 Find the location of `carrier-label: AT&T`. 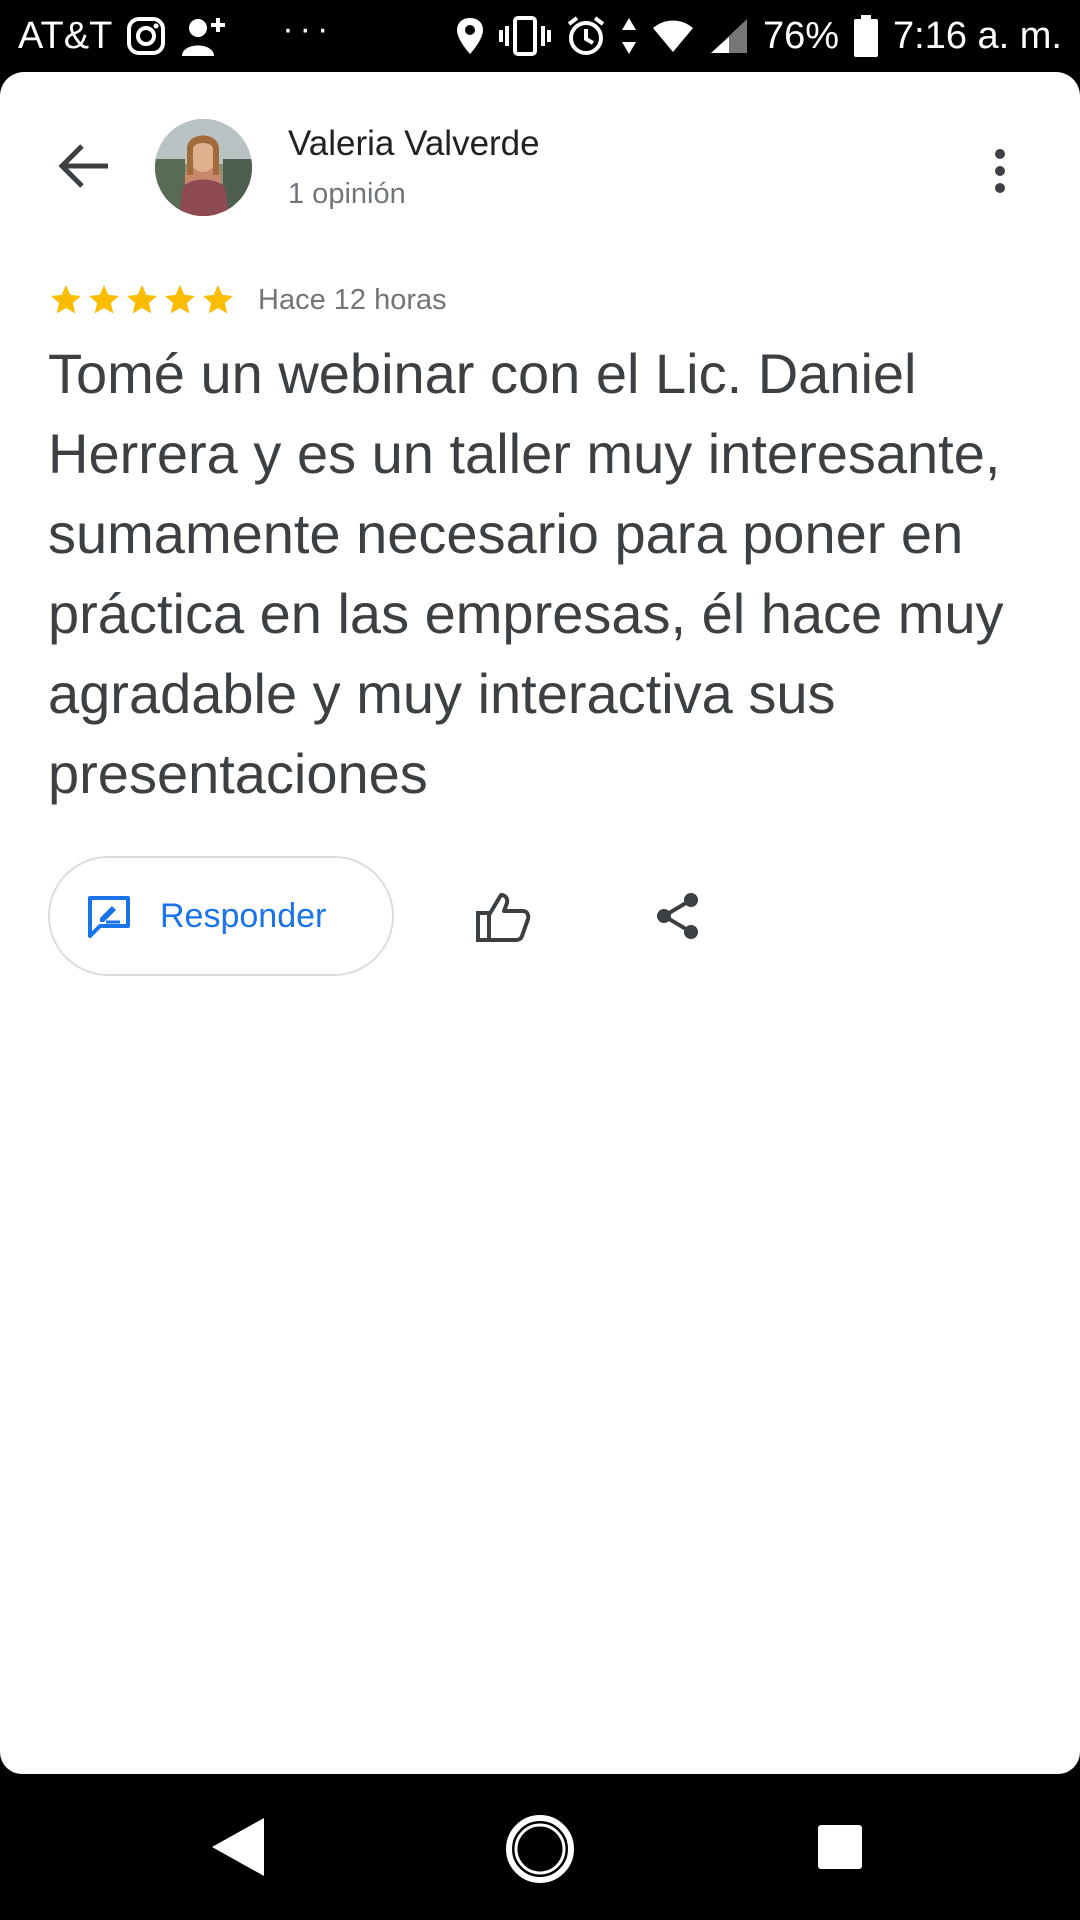

carrier-label: AT&T is located at coordinates (65, 35).